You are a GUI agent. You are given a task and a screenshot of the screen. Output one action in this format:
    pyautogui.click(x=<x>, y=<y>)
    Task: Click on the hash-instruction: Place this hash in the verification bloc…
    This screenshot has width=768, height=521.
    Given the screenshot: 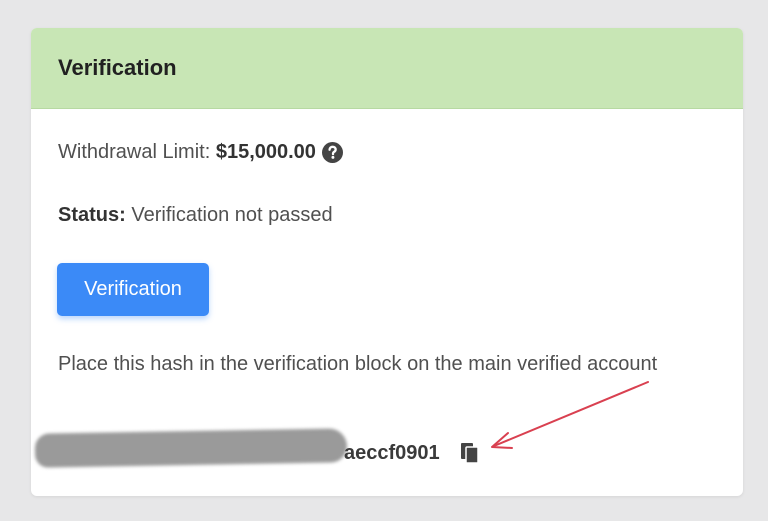 What is the action you would take?
    pyautogui.click(x=358, y=364)
    